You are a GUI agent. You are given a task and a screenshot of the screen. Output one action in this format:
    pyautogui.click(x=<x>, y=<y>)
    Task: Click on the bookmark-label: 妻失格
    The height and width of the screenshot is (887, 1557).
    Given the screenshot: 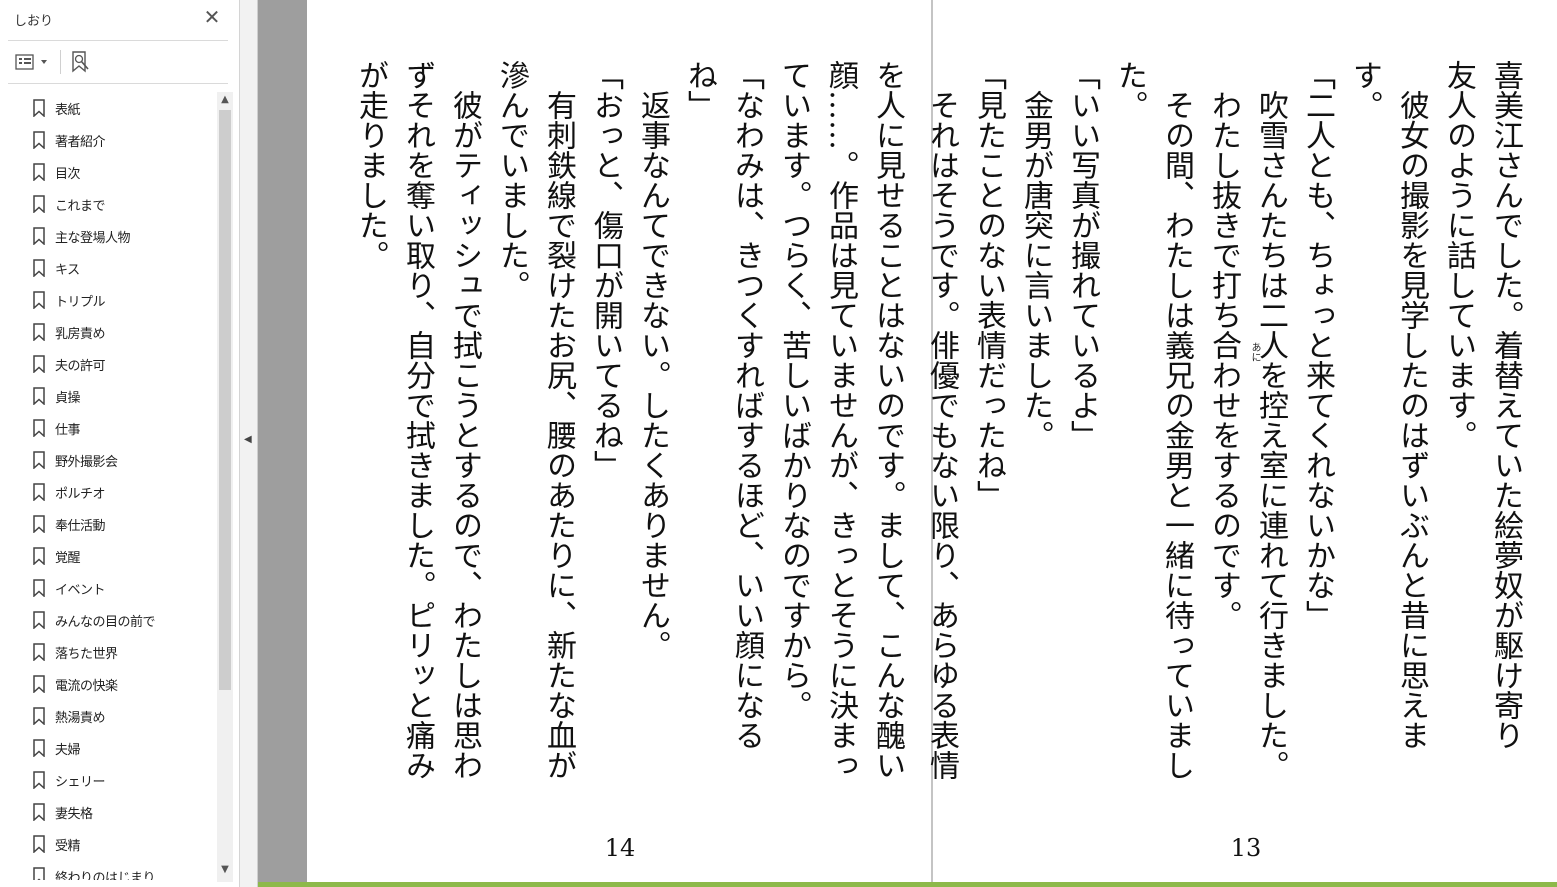 What is the action you would take?
    pyautogui.click(x=74, y=814)
    